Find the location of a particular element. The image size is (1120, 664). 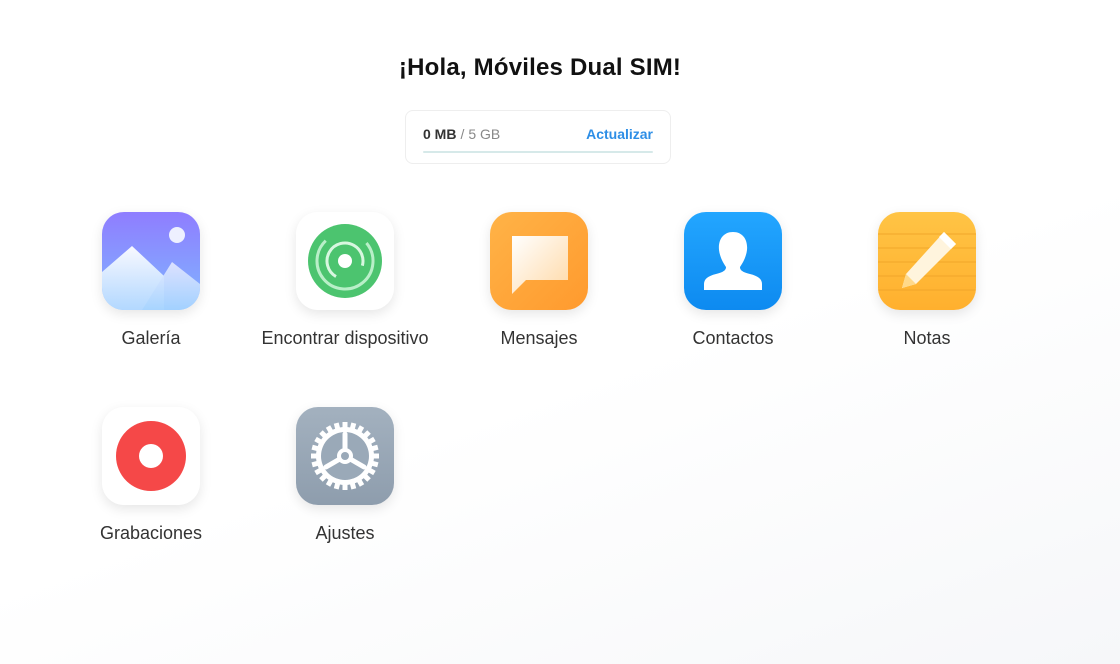

app-find-device: Encontrar dispositivo is located at coordinates (345, 287).